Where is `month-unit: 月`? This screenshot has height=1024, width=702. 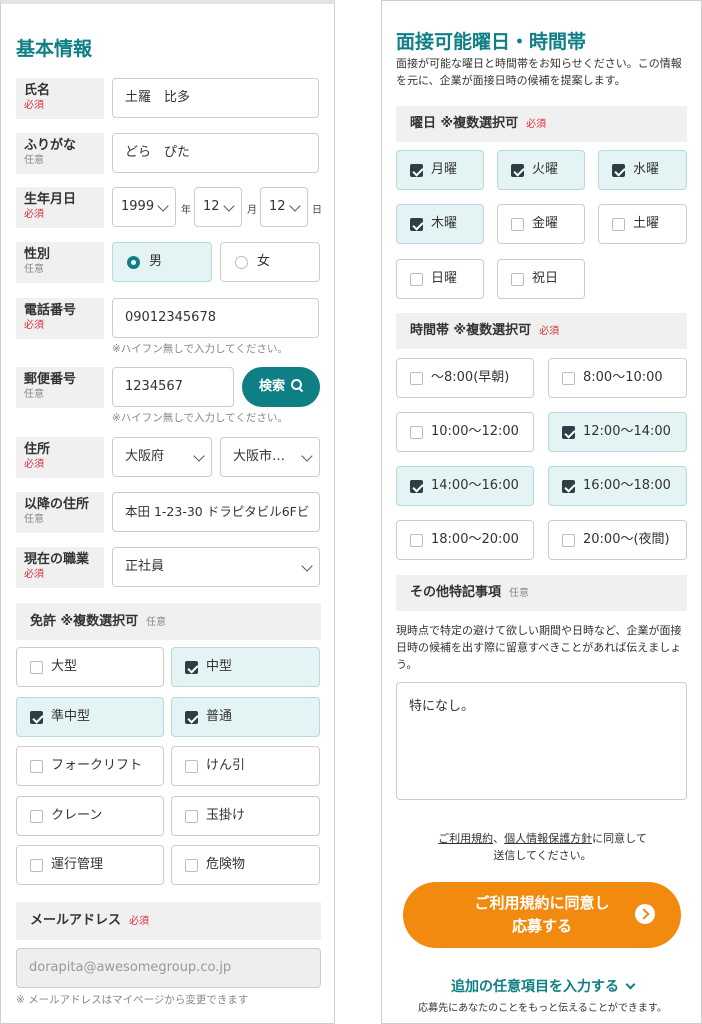 month-unit: 月 is located at coordinates (252, 210).